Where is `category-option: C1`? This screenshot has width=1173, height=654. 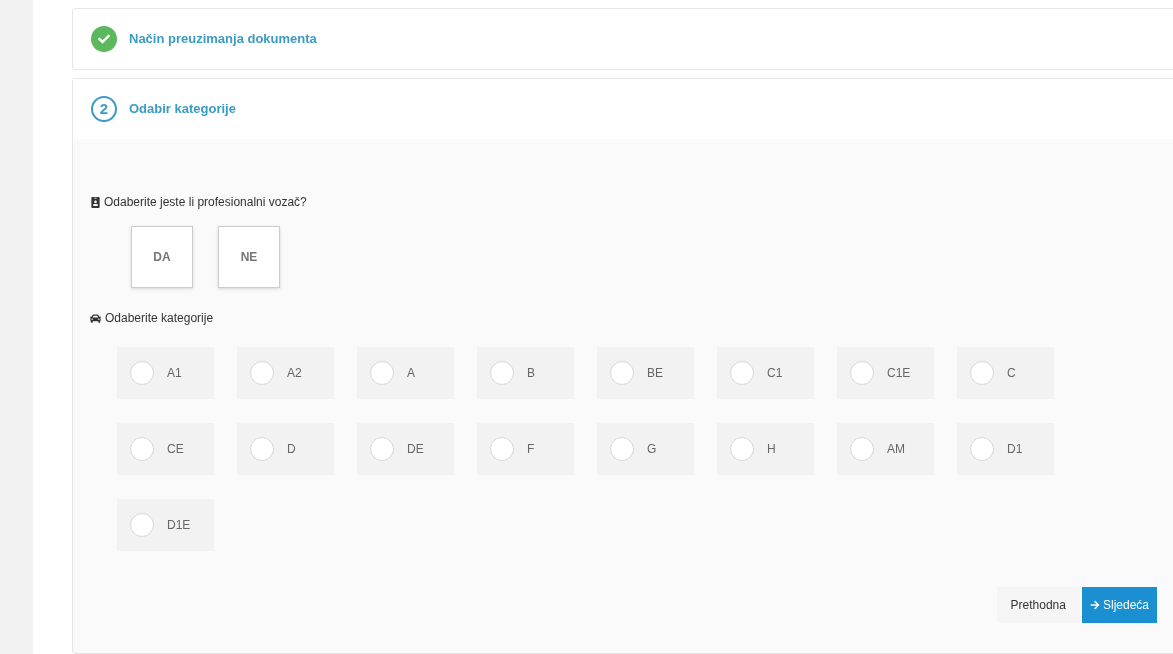 category-option: C1 is located at coordinates (765, 373).